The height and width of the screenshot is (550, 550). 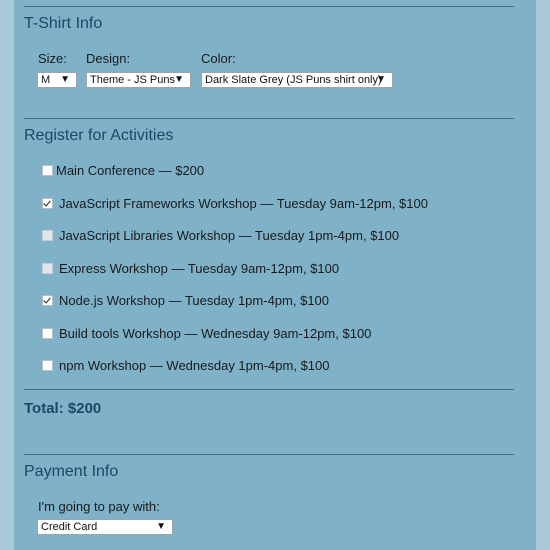 I want to click on payment-method-value: Credit Card, so click(x=69, y=527).